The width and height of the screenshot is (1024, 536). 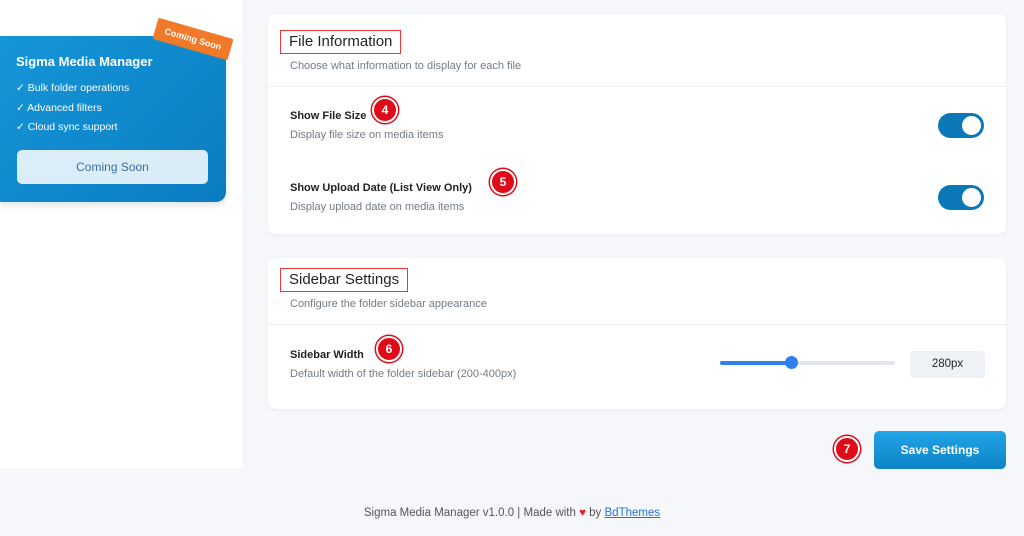 I want to click on step-marker-5: 5, so click(x=503, y=182).